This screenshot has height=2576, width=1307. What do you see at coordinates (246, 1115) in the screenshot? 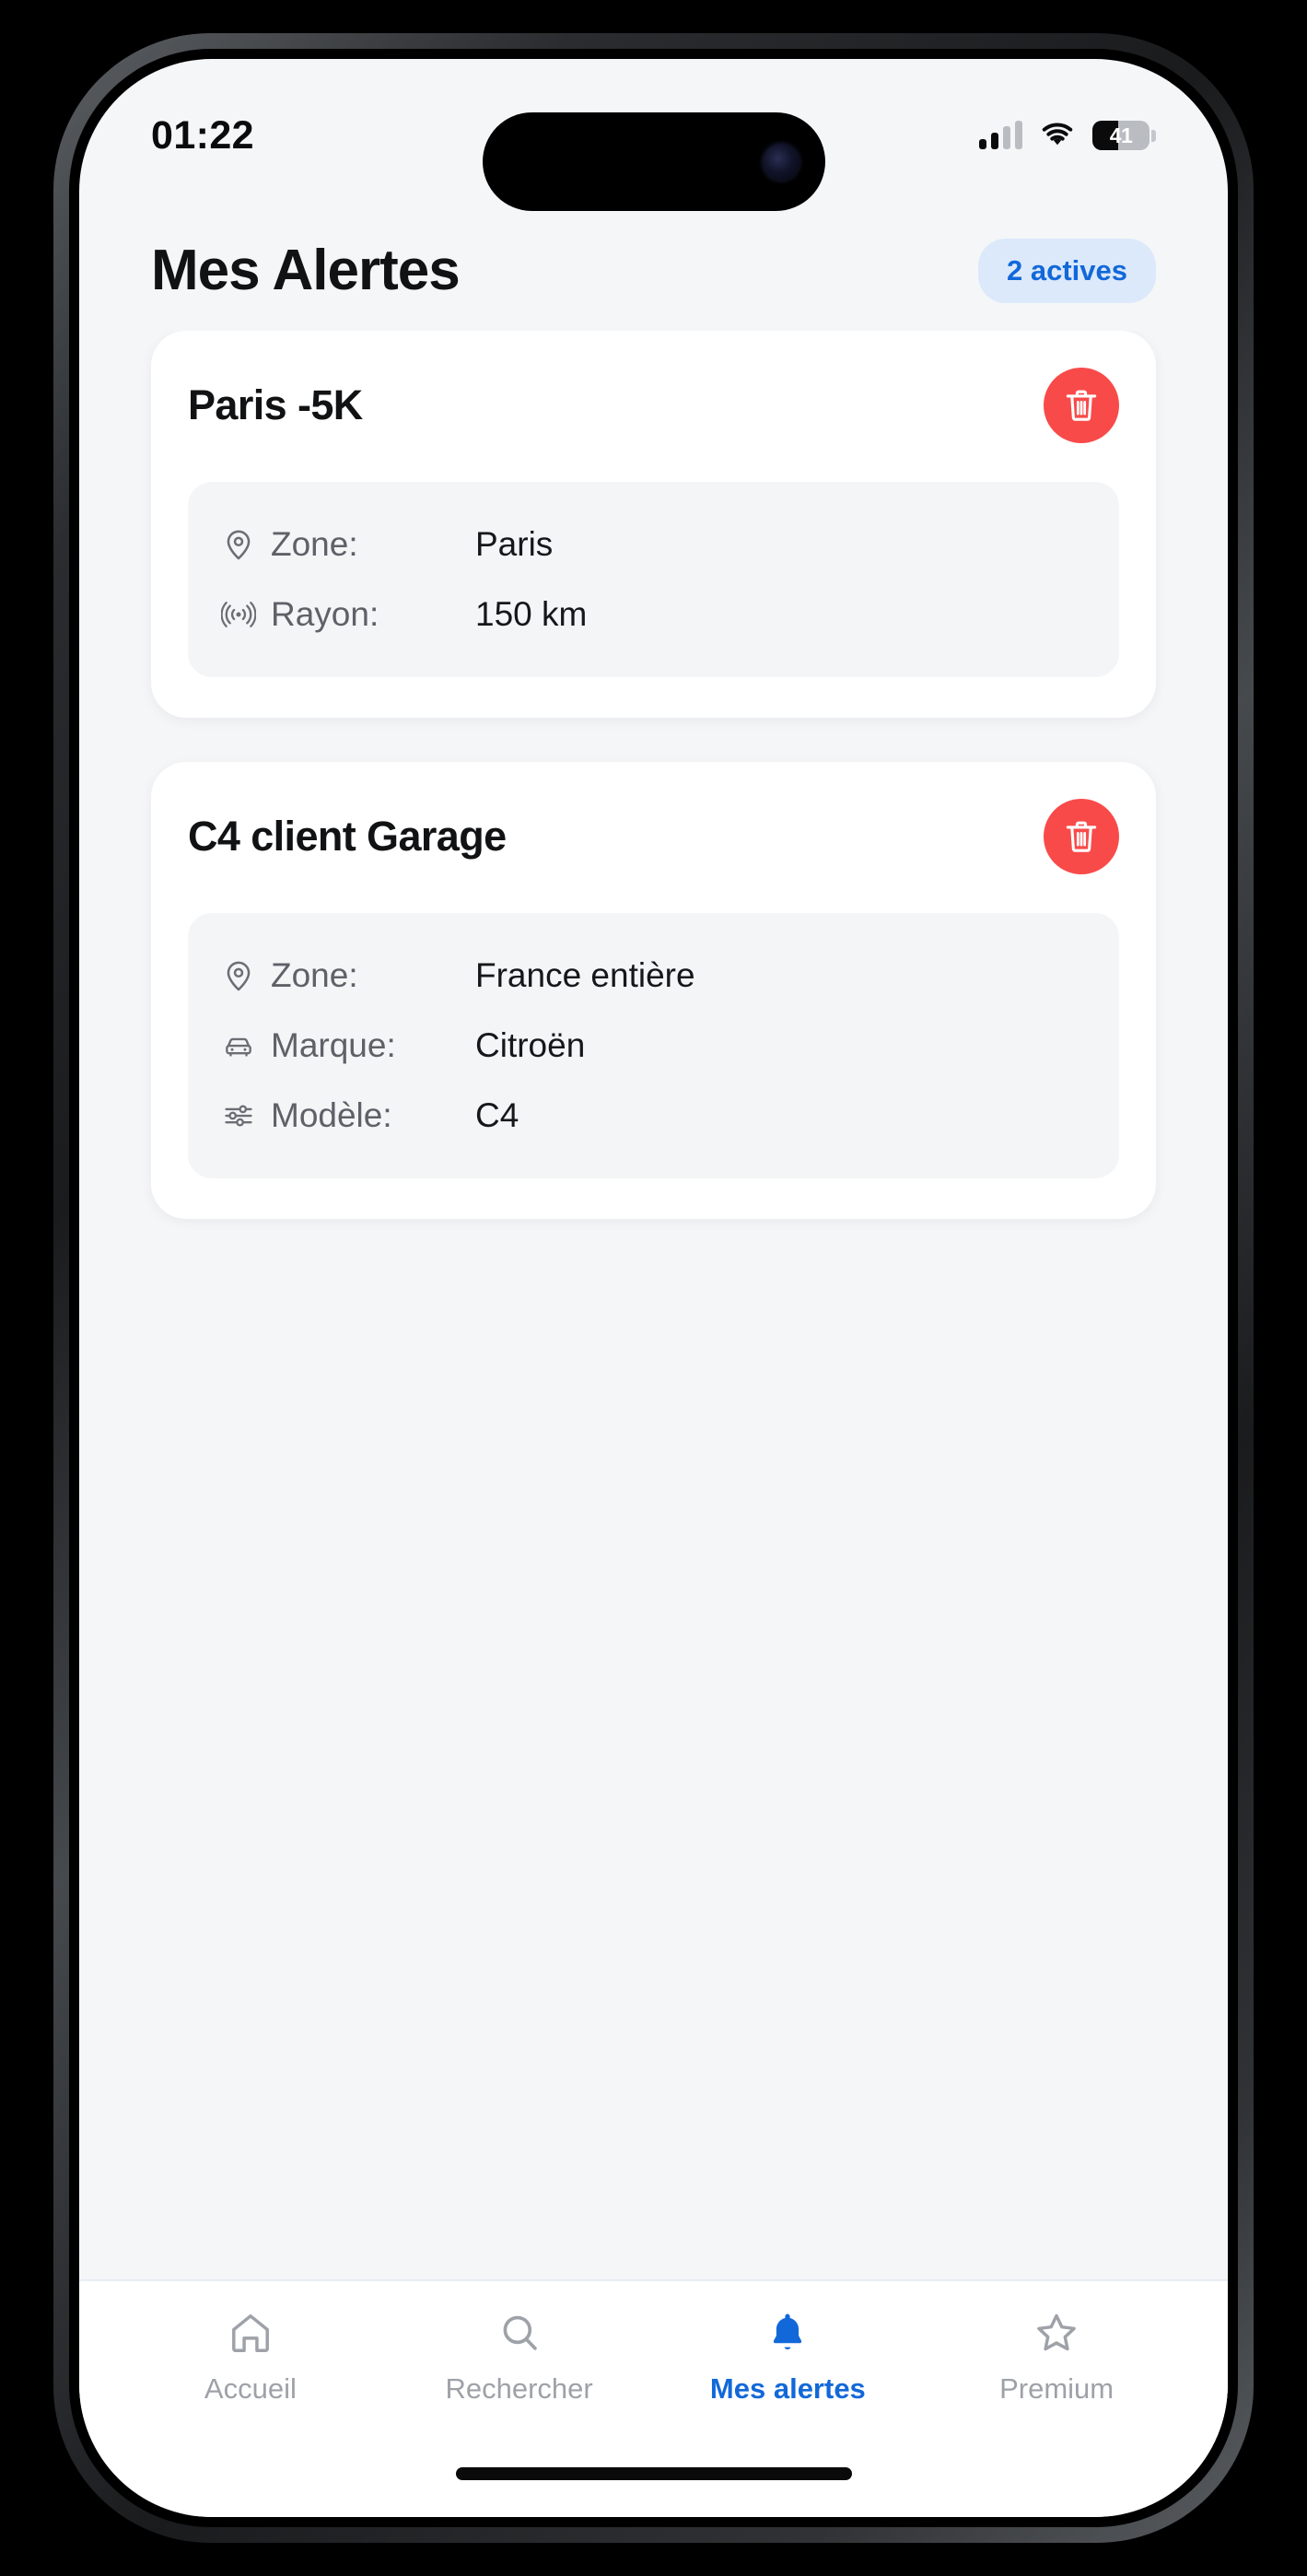
I see `sliders-icon` at bounding box center [246, 1115].